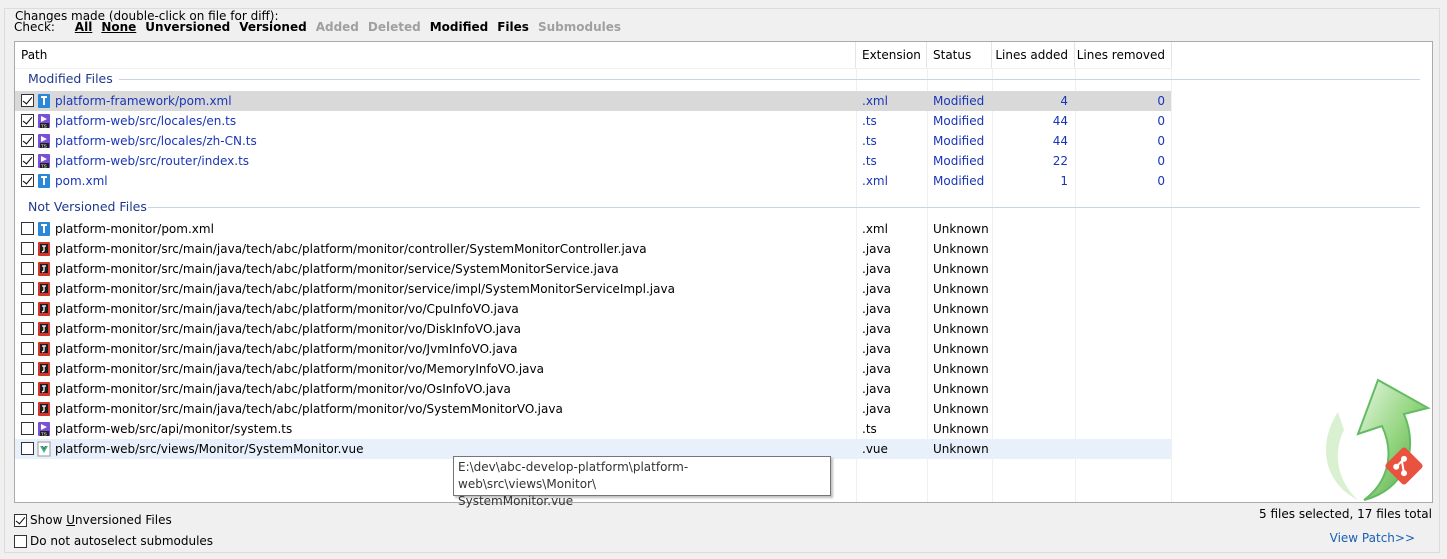 The image size is (1447, 559). Describe the element at coordinates (272, 27) in the screenshot. I see `check-versioned-link: Versioned` at that location.